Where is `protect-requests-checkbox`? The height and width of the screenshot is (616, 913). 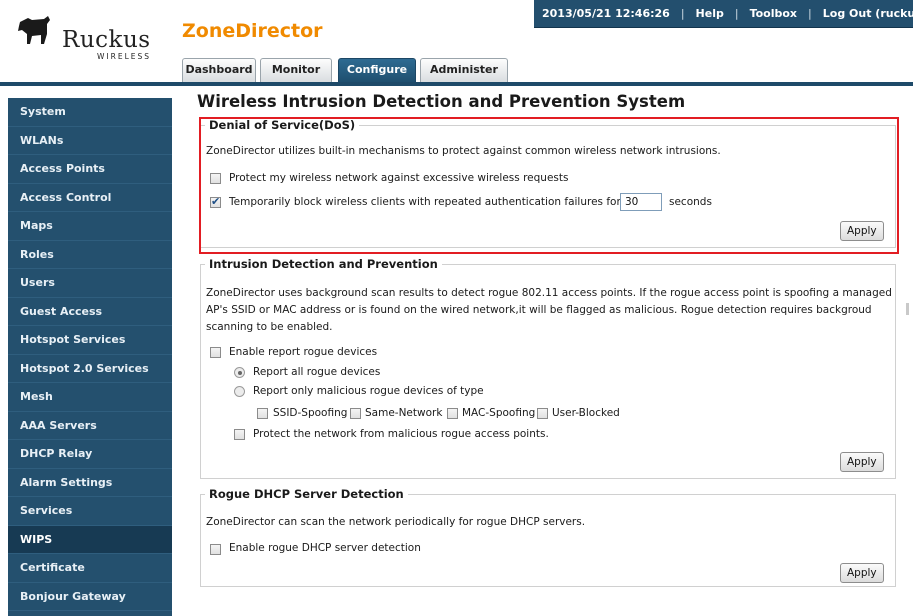 protect-requests-checkbox is located at coordinates (215, 178).